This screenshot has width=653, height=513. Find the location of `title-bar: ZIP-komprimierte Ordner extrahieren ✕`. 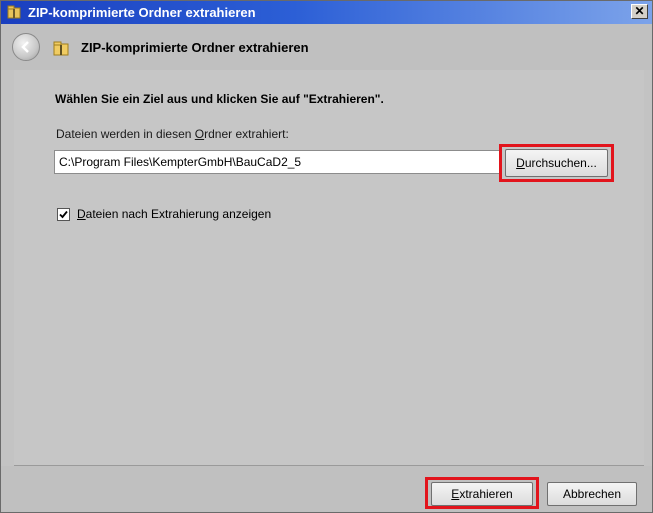

title-bar: ZIP-komprimierte Ordner extrahieren ✕ is located at coordinates (326, 12).